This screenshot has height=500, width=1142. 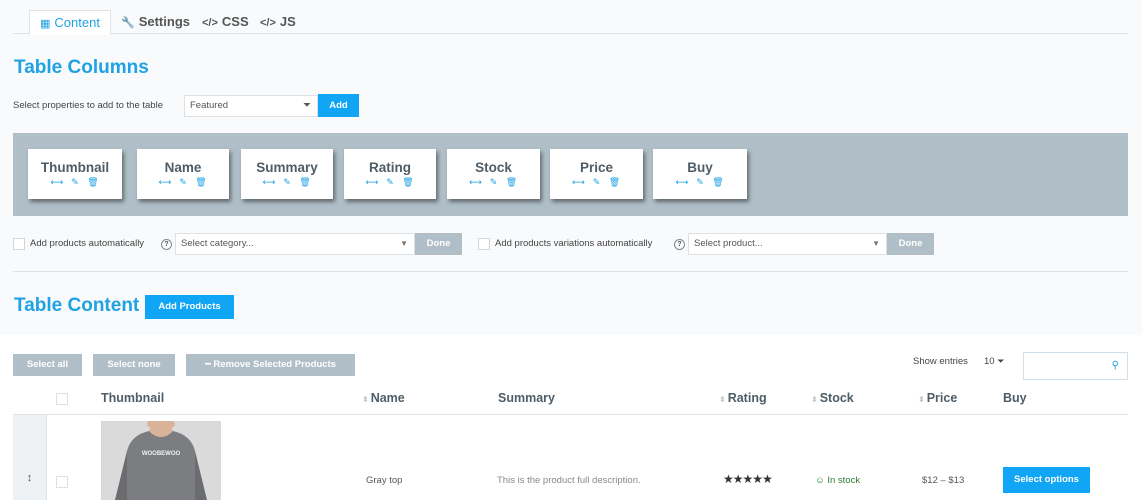 What do you see at coordinates (134, 365) in the screenshot?
I see `select-none-button: Select none` at bounding box center [134, 365].